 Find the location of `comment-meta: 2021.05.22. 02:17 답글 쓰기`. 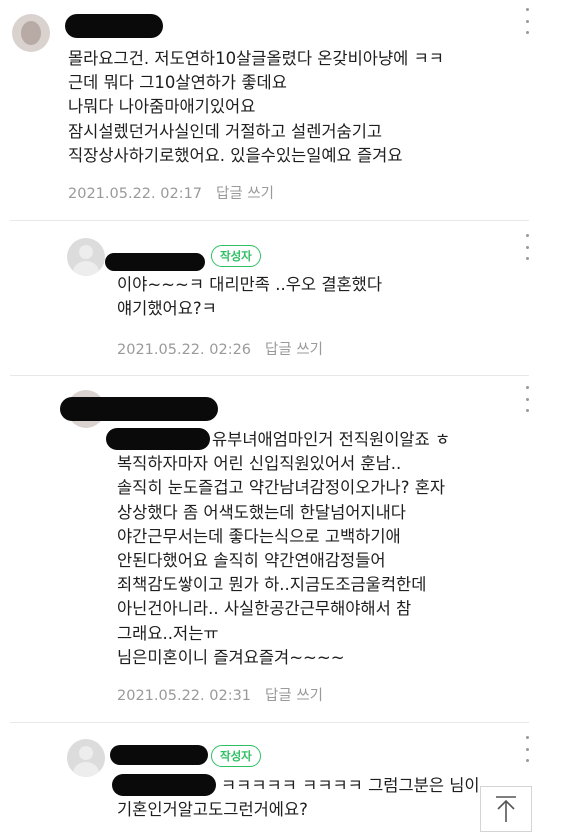

comment-meta: 2021.05.22. 02:17 답글 쓰기 is located at coordinates (171, 192).